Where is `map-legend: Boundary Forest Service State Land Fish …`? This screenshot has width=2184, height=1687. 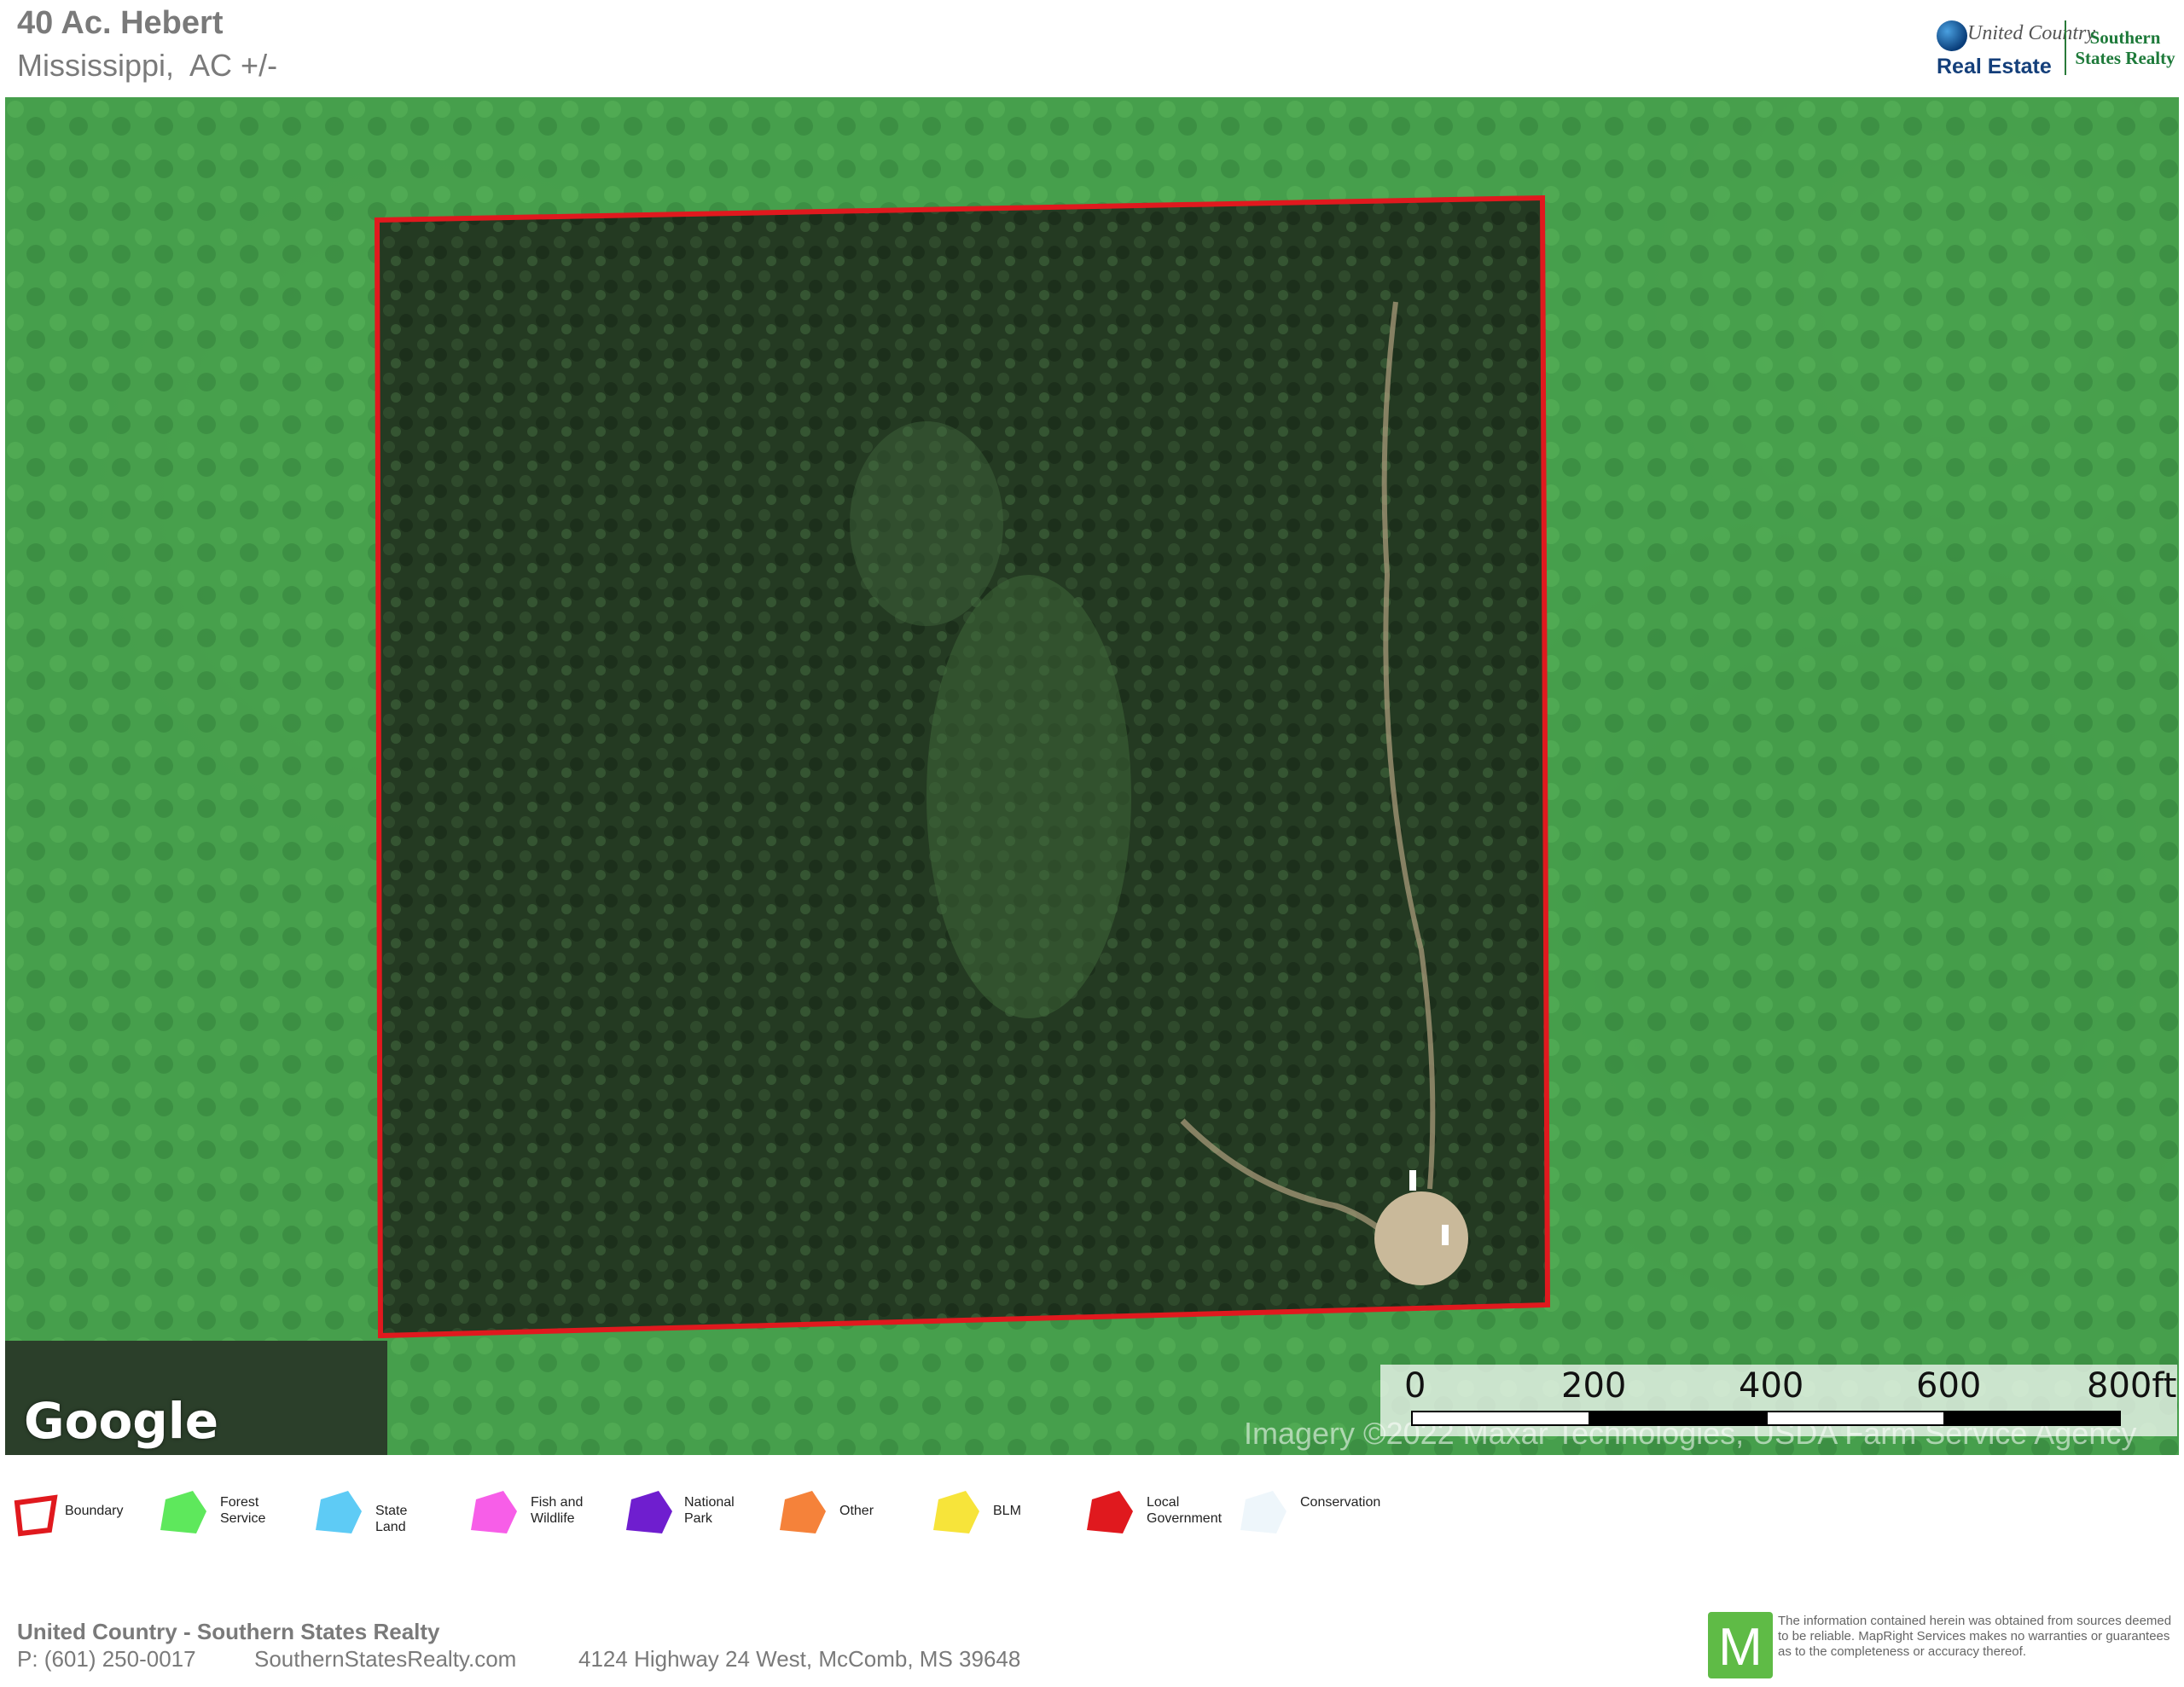 map-legend: Boundary Forest Service State Land Fish … is located at coordinates (703, 1514).